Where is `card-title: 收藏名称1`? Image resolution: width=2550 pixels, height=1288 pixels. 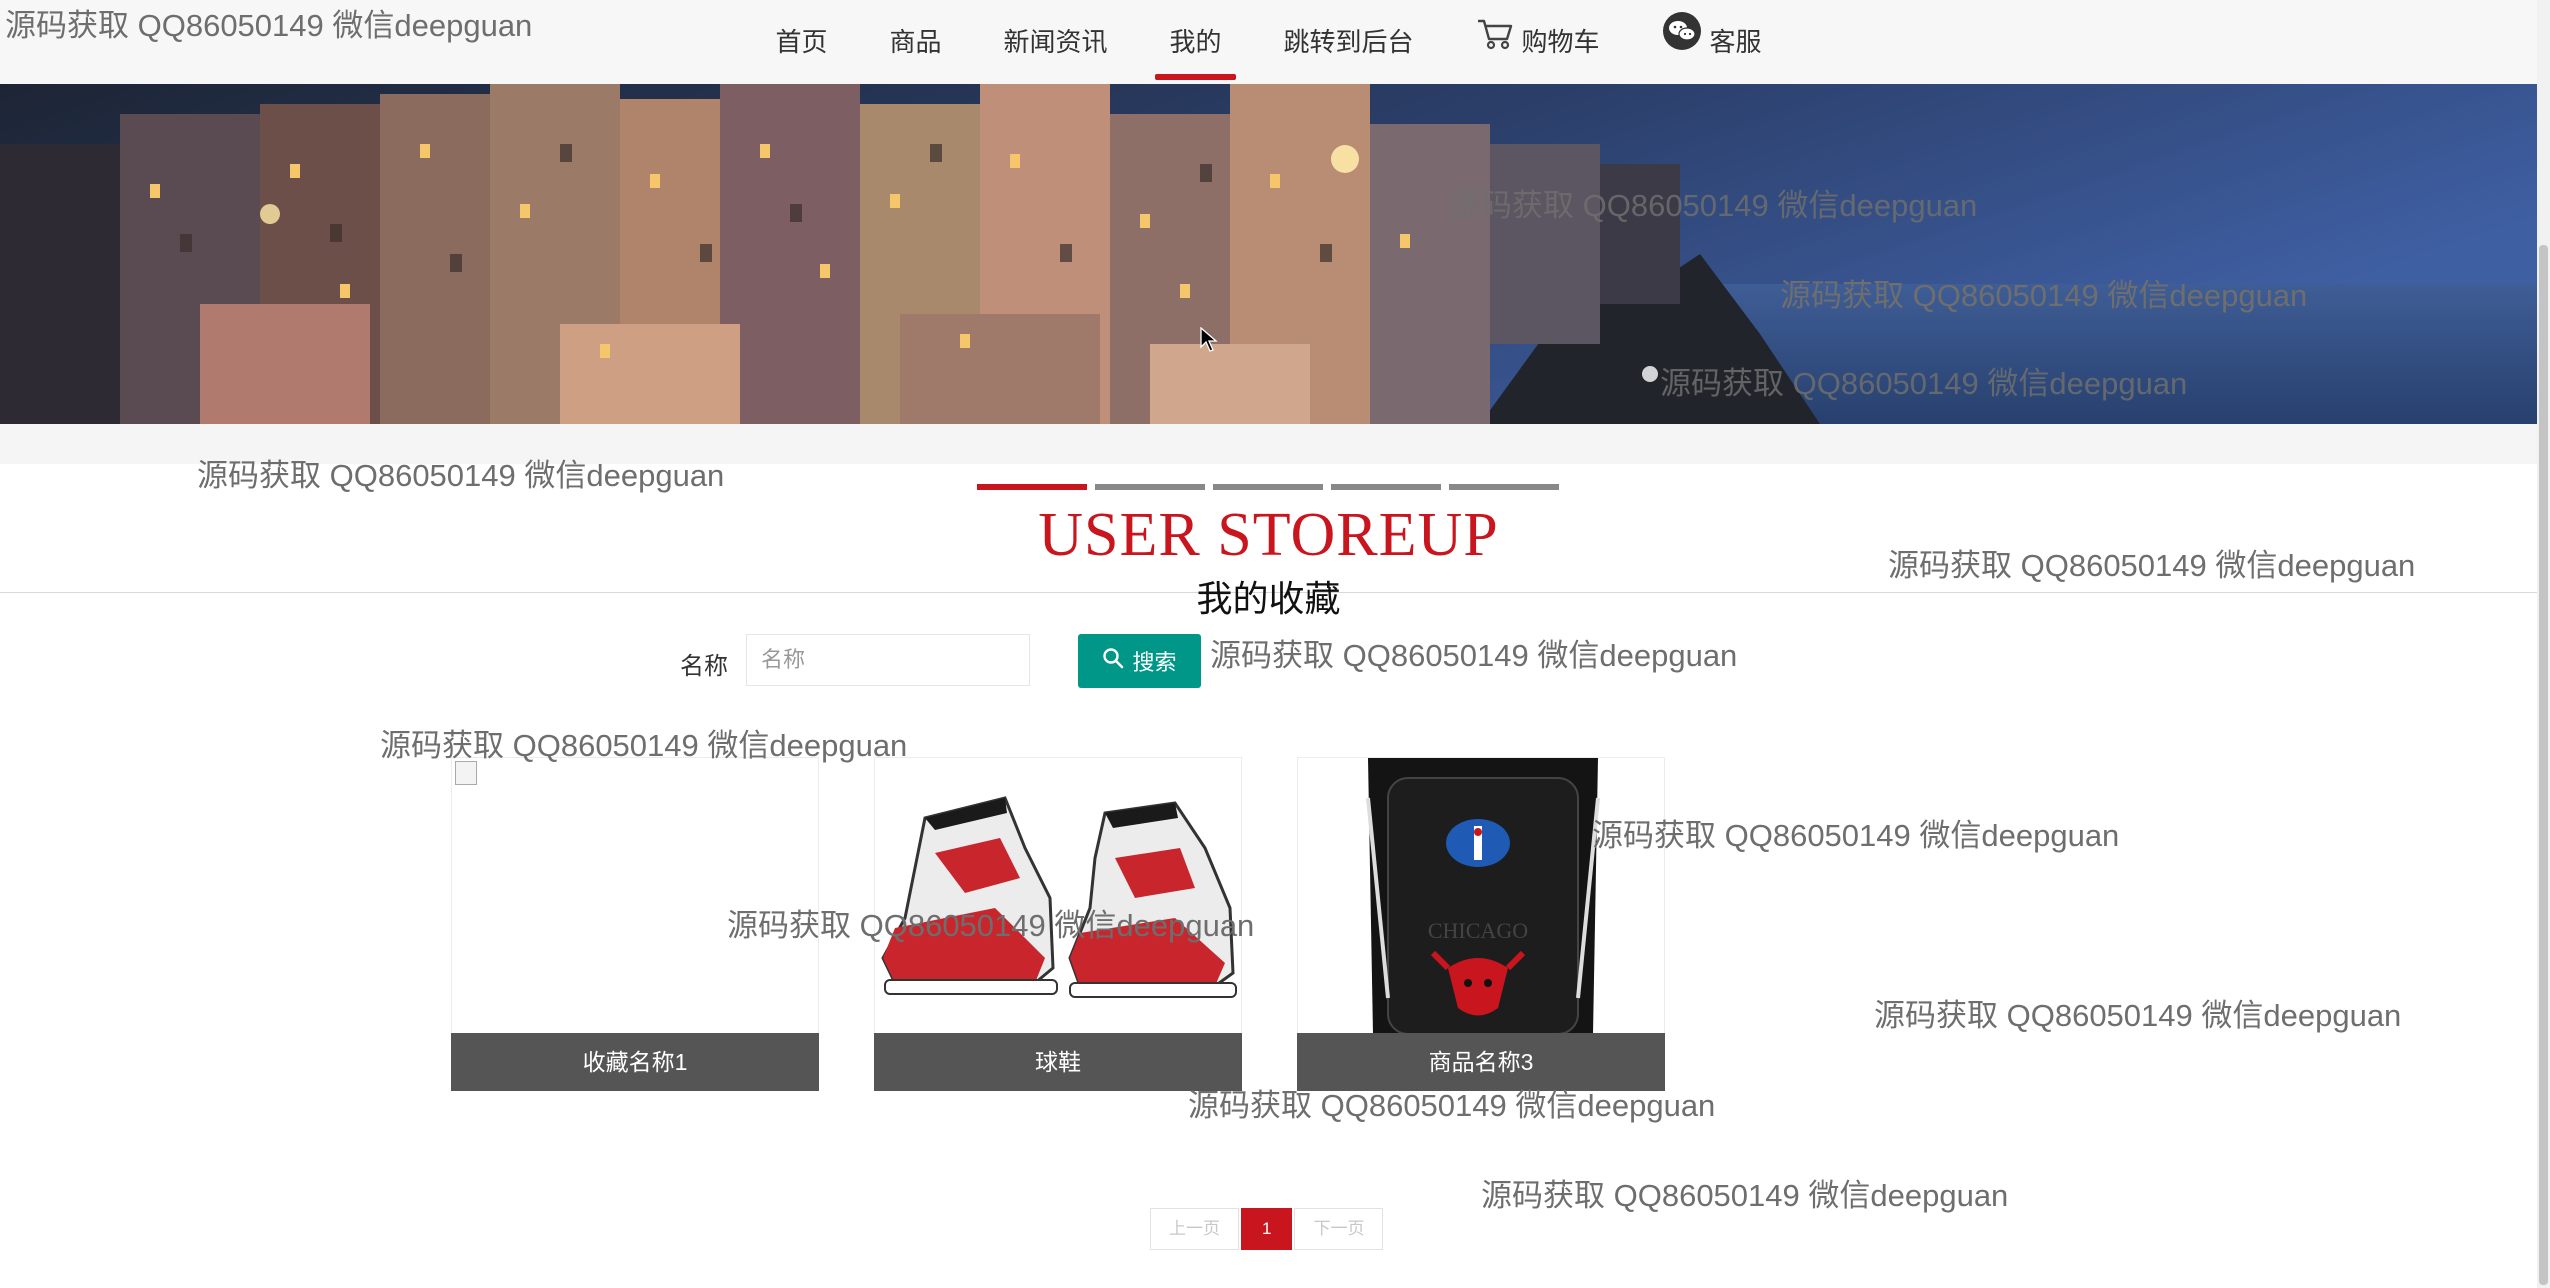 card-title: 收藏名称1 is located at coordinates (635, 1062).